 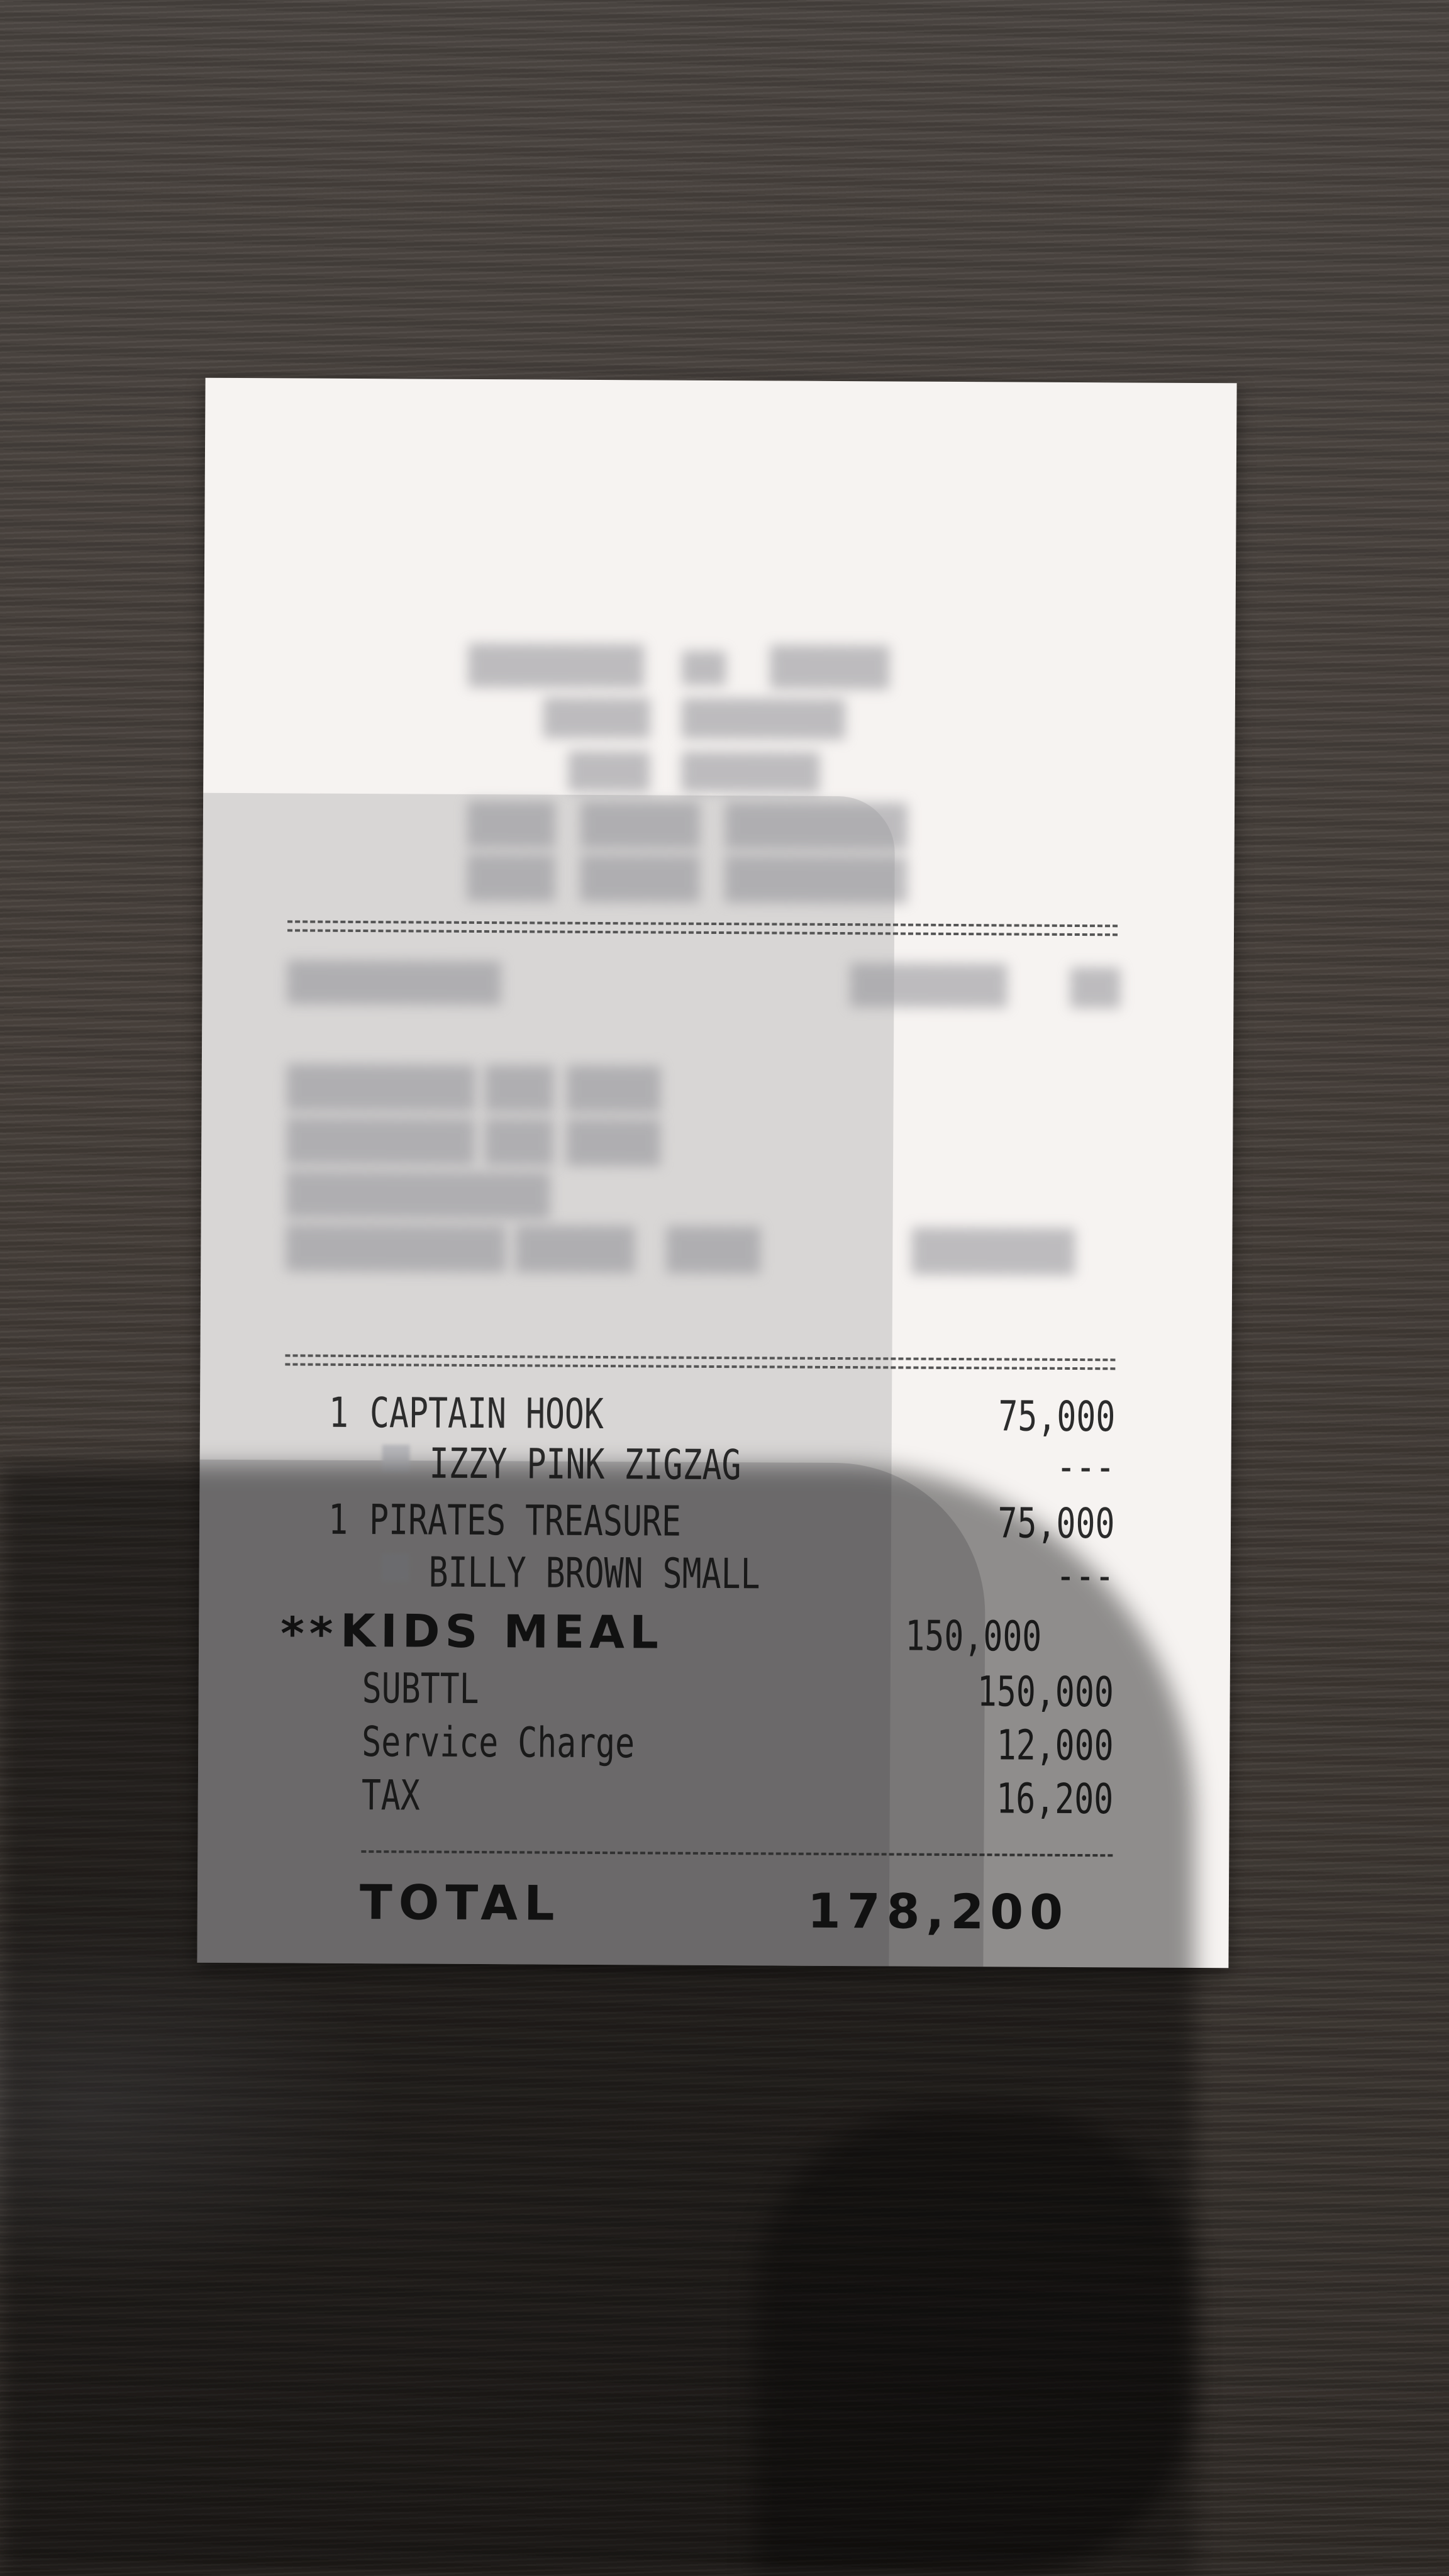 What do you see at coordinates (1085, 1467) in the screenshot?
I see `modifier-price: ---` at bounding box center [1085, 1467].